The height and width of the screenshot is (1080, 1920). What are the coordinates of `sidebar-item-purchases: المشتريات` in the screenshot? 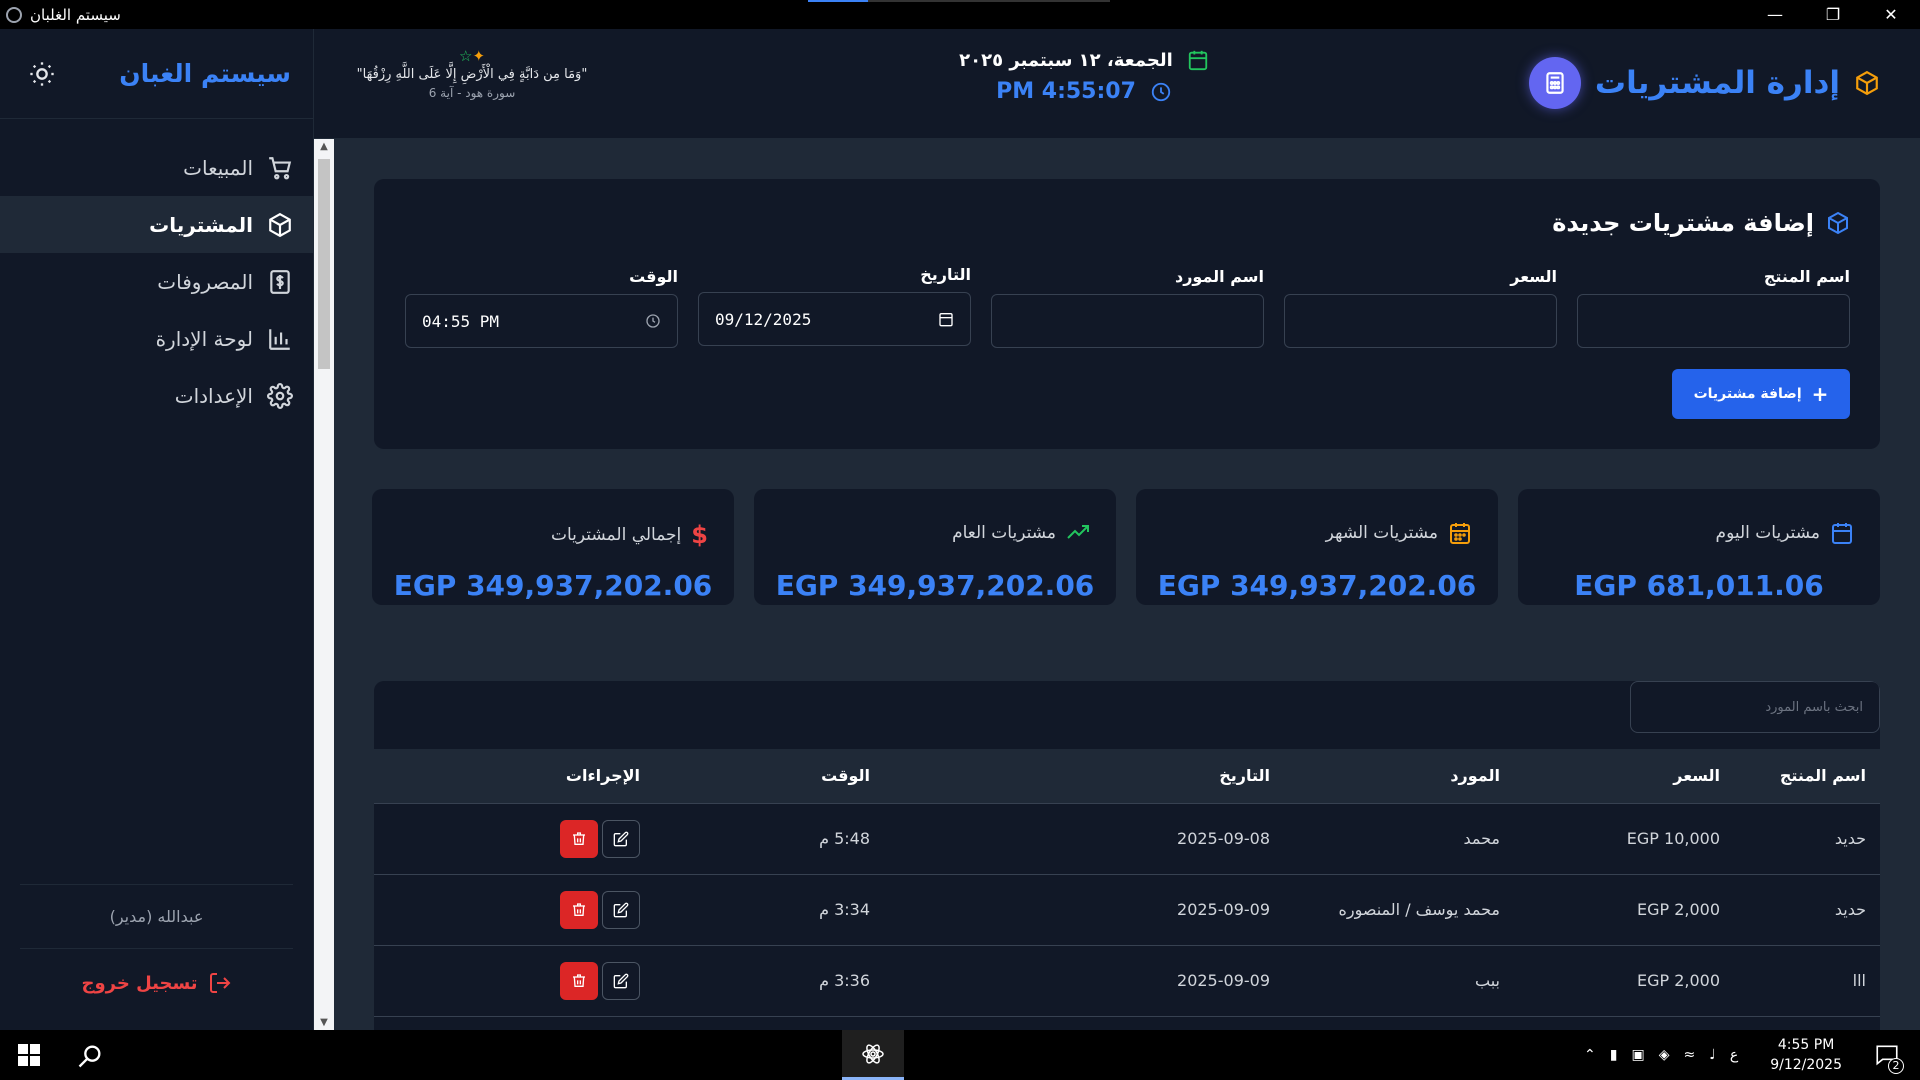 It's located at (156, 224).